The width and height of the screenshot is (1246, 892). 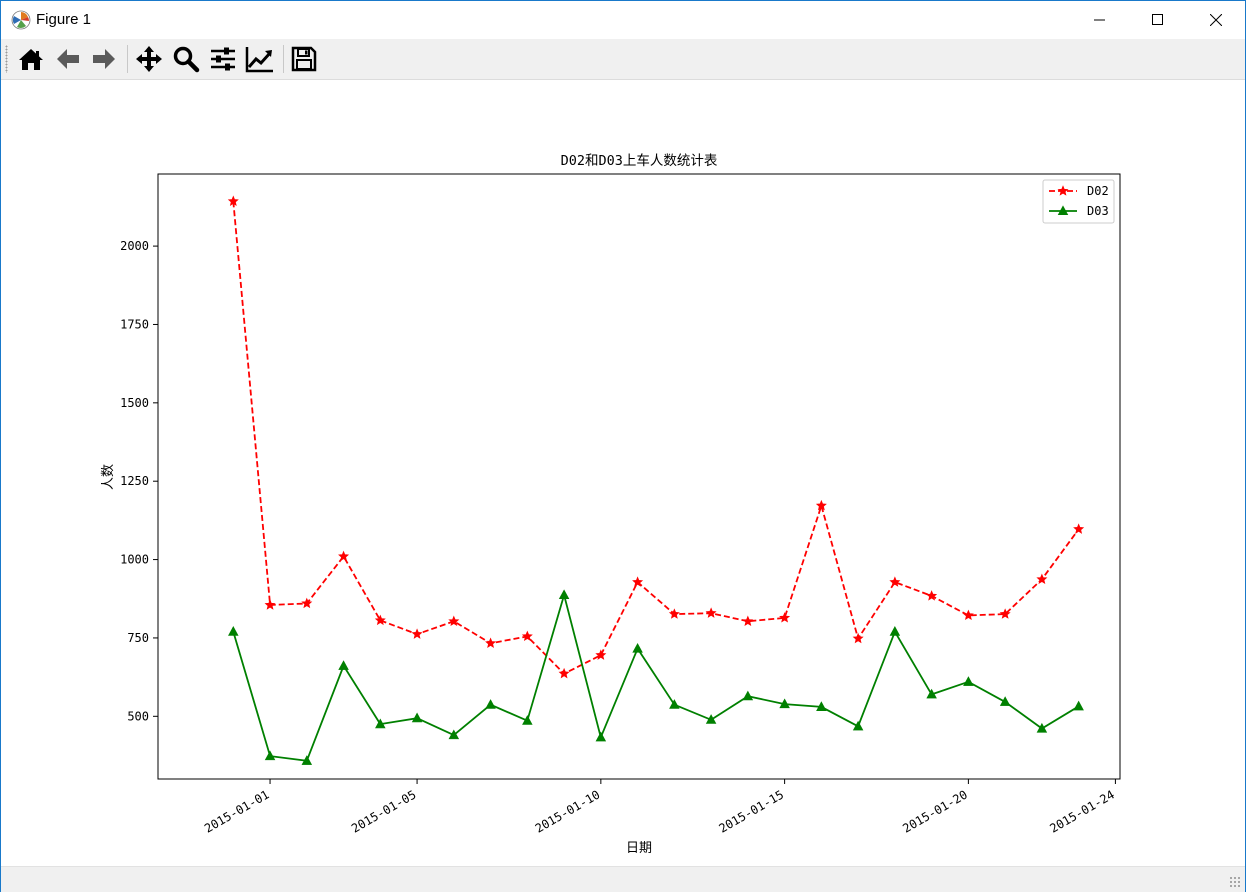 What do you see at coordinates (623, 20) in the screenshot?
I see `title-bar: Figure 1` at bounding box center [623, 20].